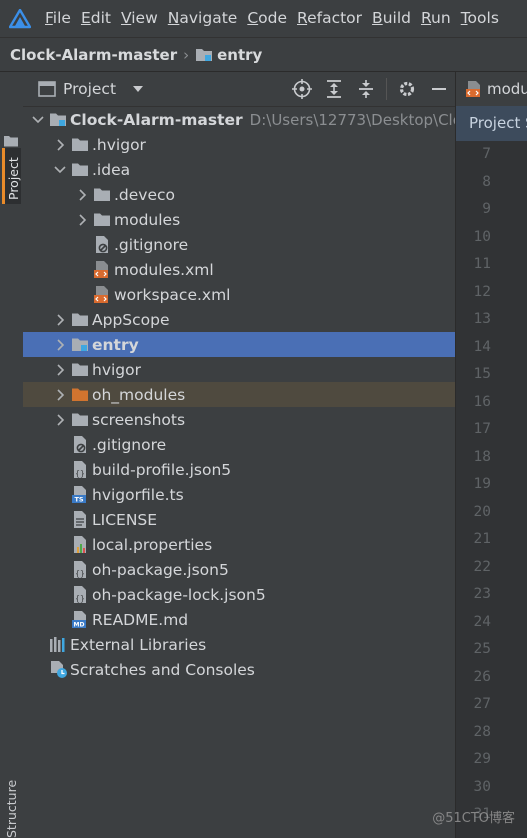 This screenshot has width=527, height=838. Describe the element at coordinates (20, 18) in the screenshot. I see `deveco-logo-icon` at that location.